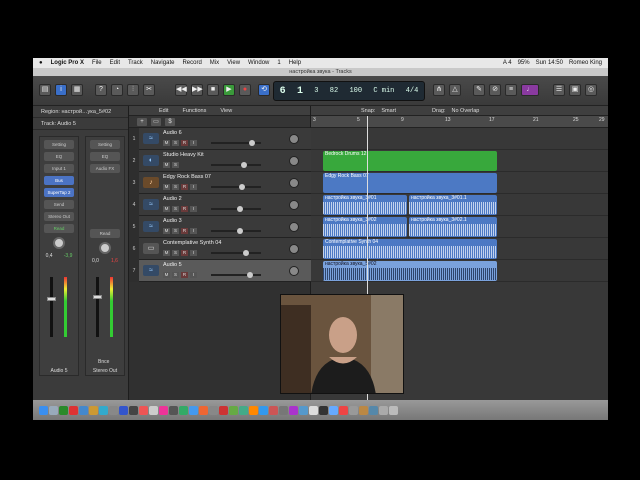 The width and height of the screenshot is (640, 480). I want to click on menu-1: 1, so click(278, 63).